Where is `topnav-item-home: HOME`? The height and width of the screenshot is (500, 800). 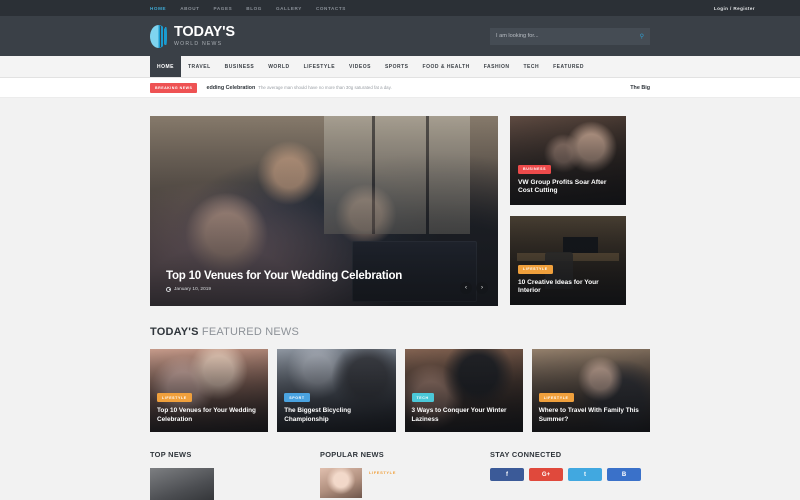
topnav-item-home: HOME is located at coordinates (158, 8).